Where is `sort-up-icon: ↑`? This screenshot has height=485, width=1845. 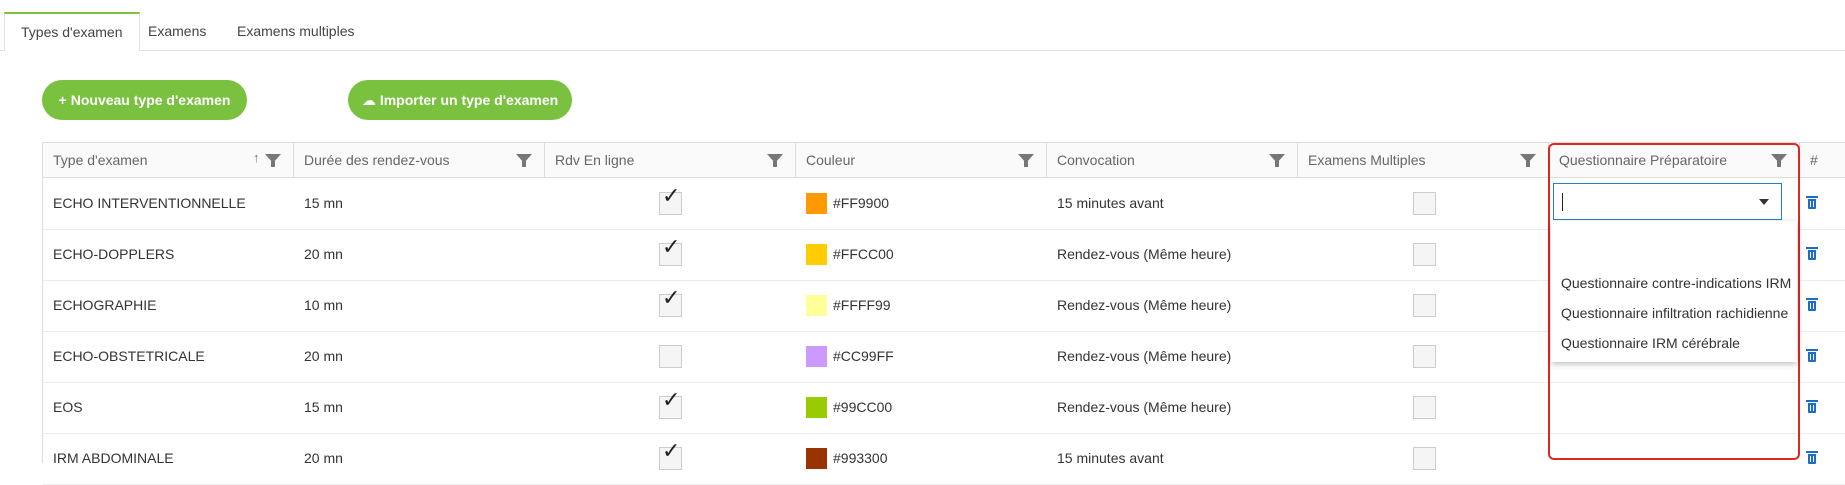
sort-up-icon: ↑ is located at coordinates (256, 158).